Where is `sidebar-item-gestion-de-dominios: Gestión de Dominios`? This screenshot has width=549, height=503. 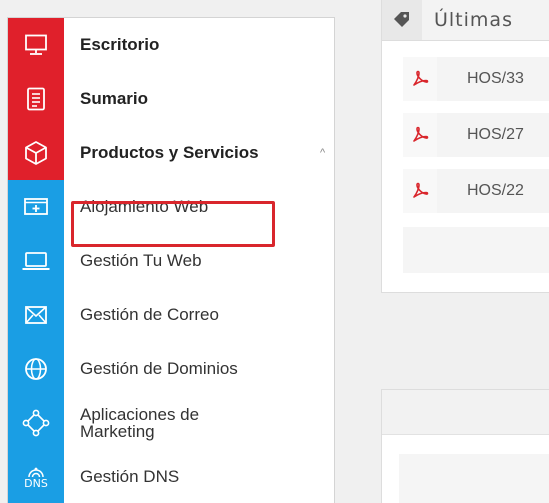
sidebar-item-gestion-de-dominios: Gestión de Dominios is located at coordinates (171, 369).